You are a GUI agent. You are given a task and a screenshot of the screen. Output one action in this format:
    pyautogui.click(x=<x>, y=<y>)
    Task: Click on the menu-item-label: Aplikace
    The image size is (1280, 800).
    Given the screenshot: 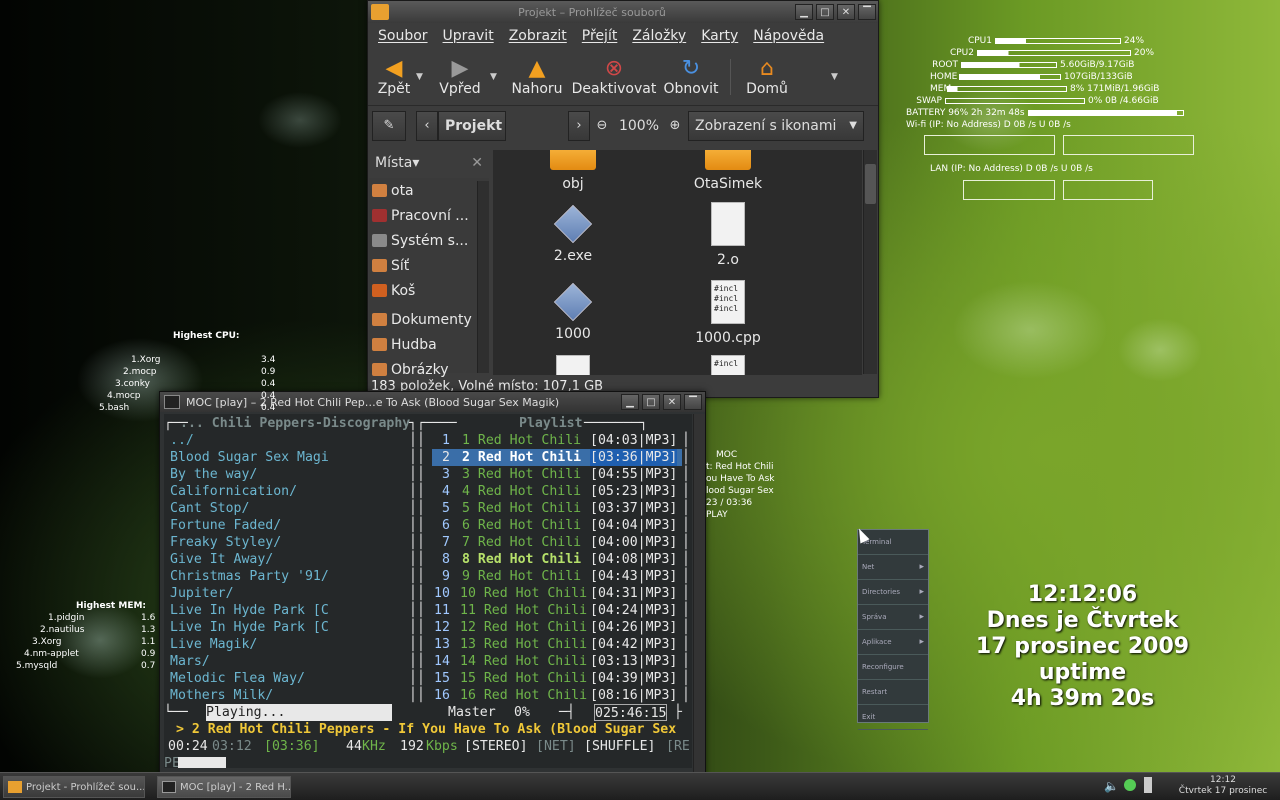 What is the action you would take?
    pyautogui.click(x=877, y=642)
    